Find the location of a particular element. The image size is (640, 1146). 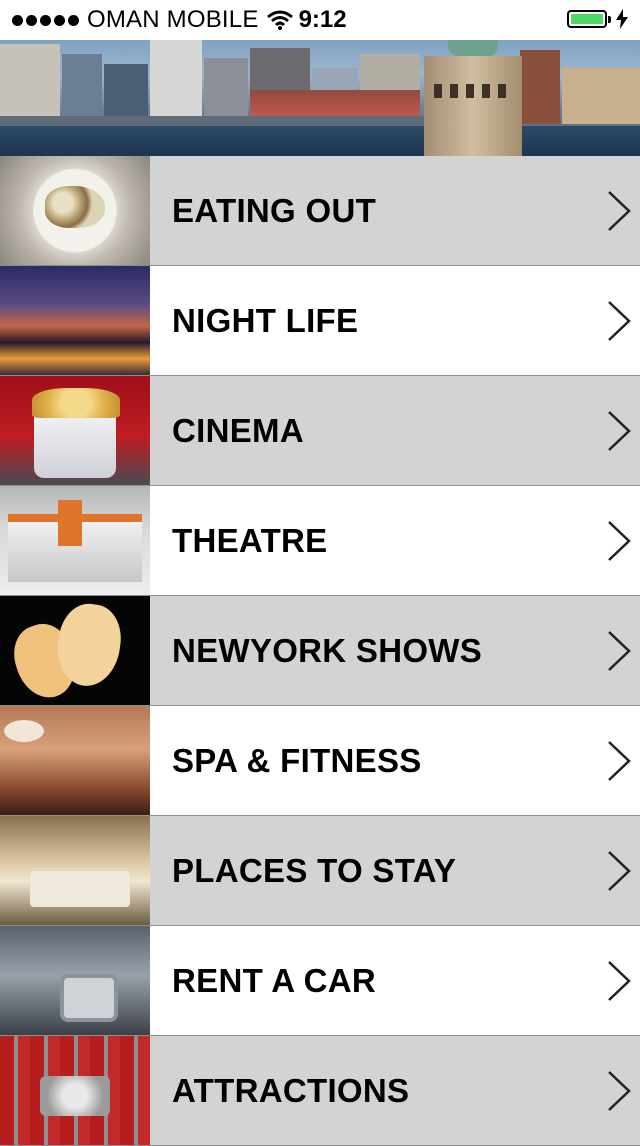

menu-item-places-to-stay: PLACES TO STAY is located at coordinates (320, 871).